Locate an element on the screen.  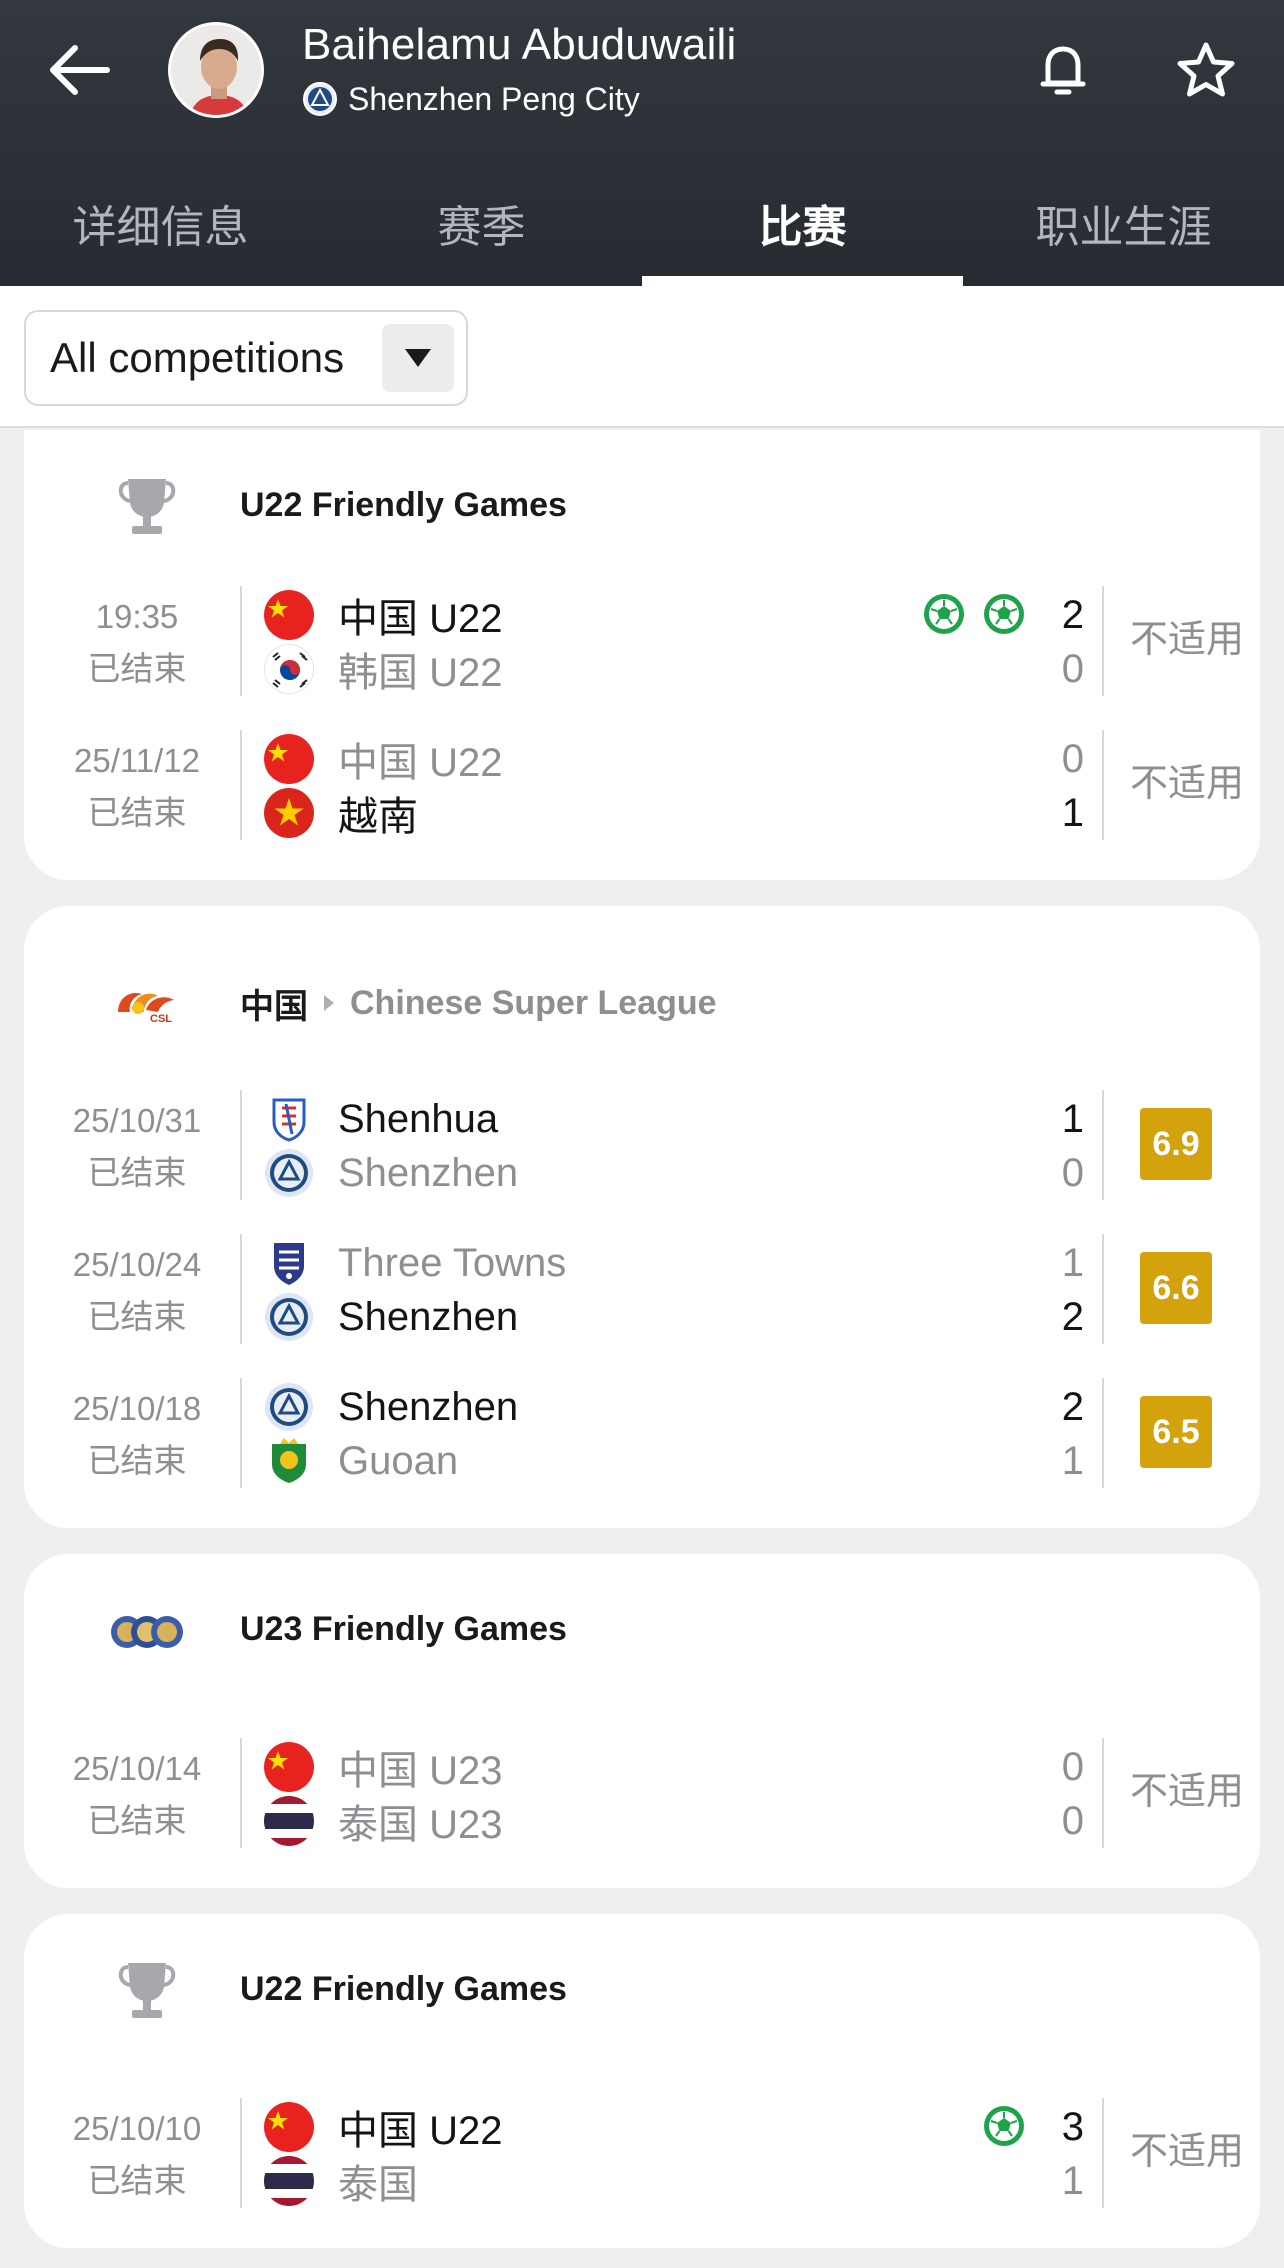
competition-title: 中国 Chinese Super League is located at coordinates (478, 1003).